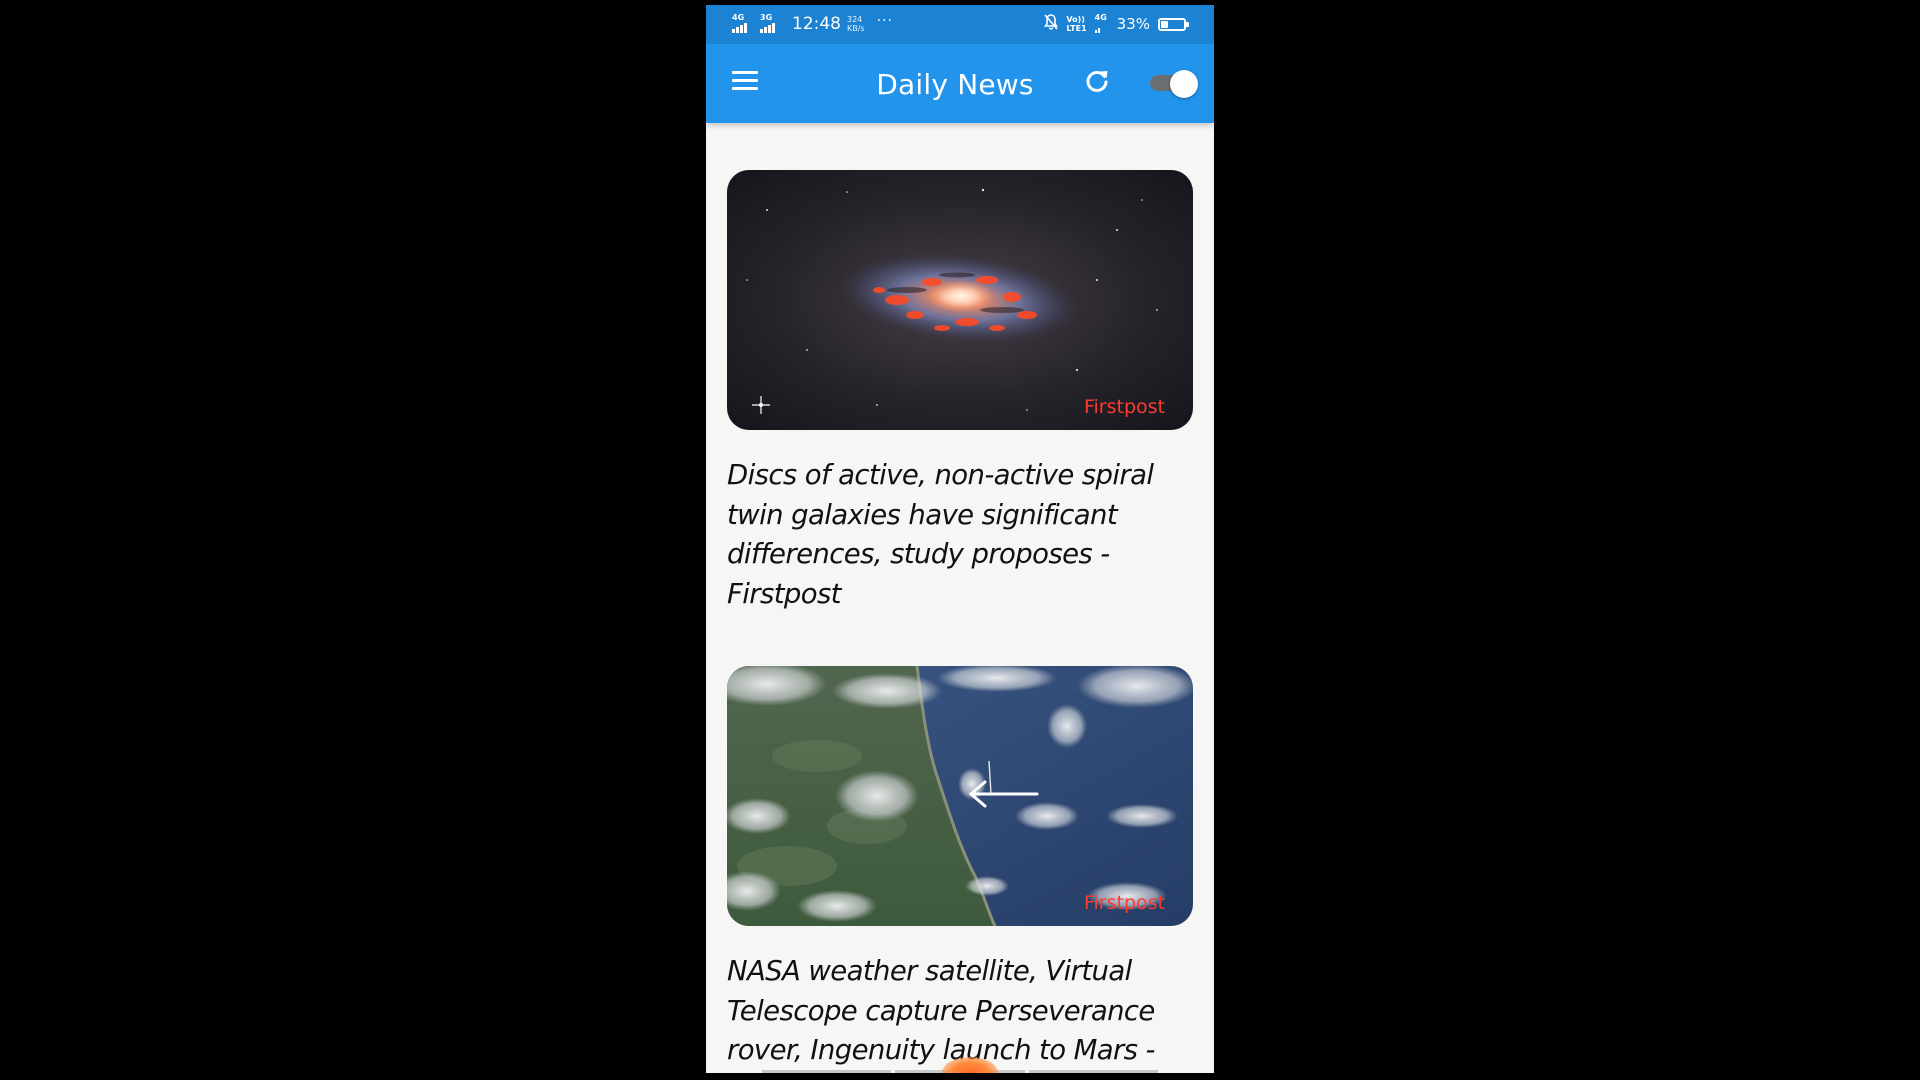 The image size is (1920, 1080). I want to click on network-speed: 324 KB/s, so click(856, 24).